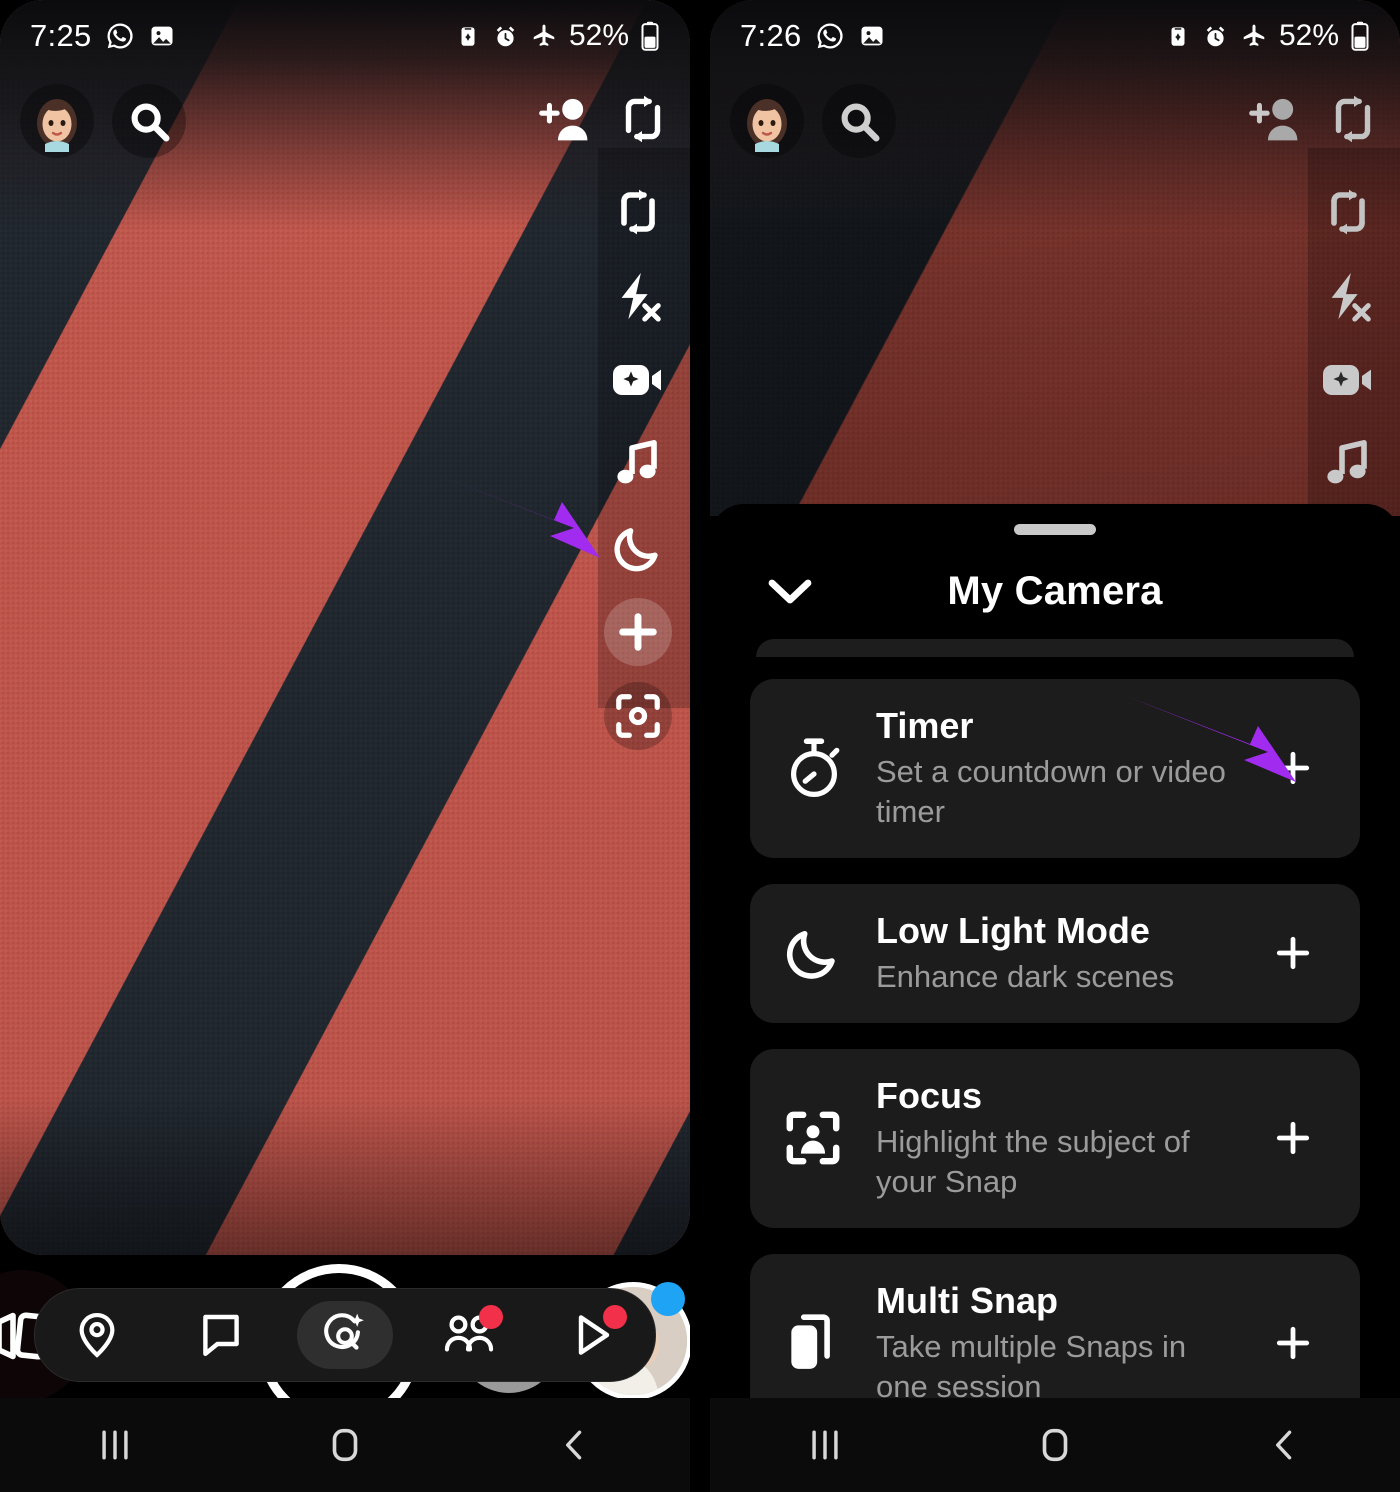  I want to click on bitmoji-avatar-image, so click(57, 125).